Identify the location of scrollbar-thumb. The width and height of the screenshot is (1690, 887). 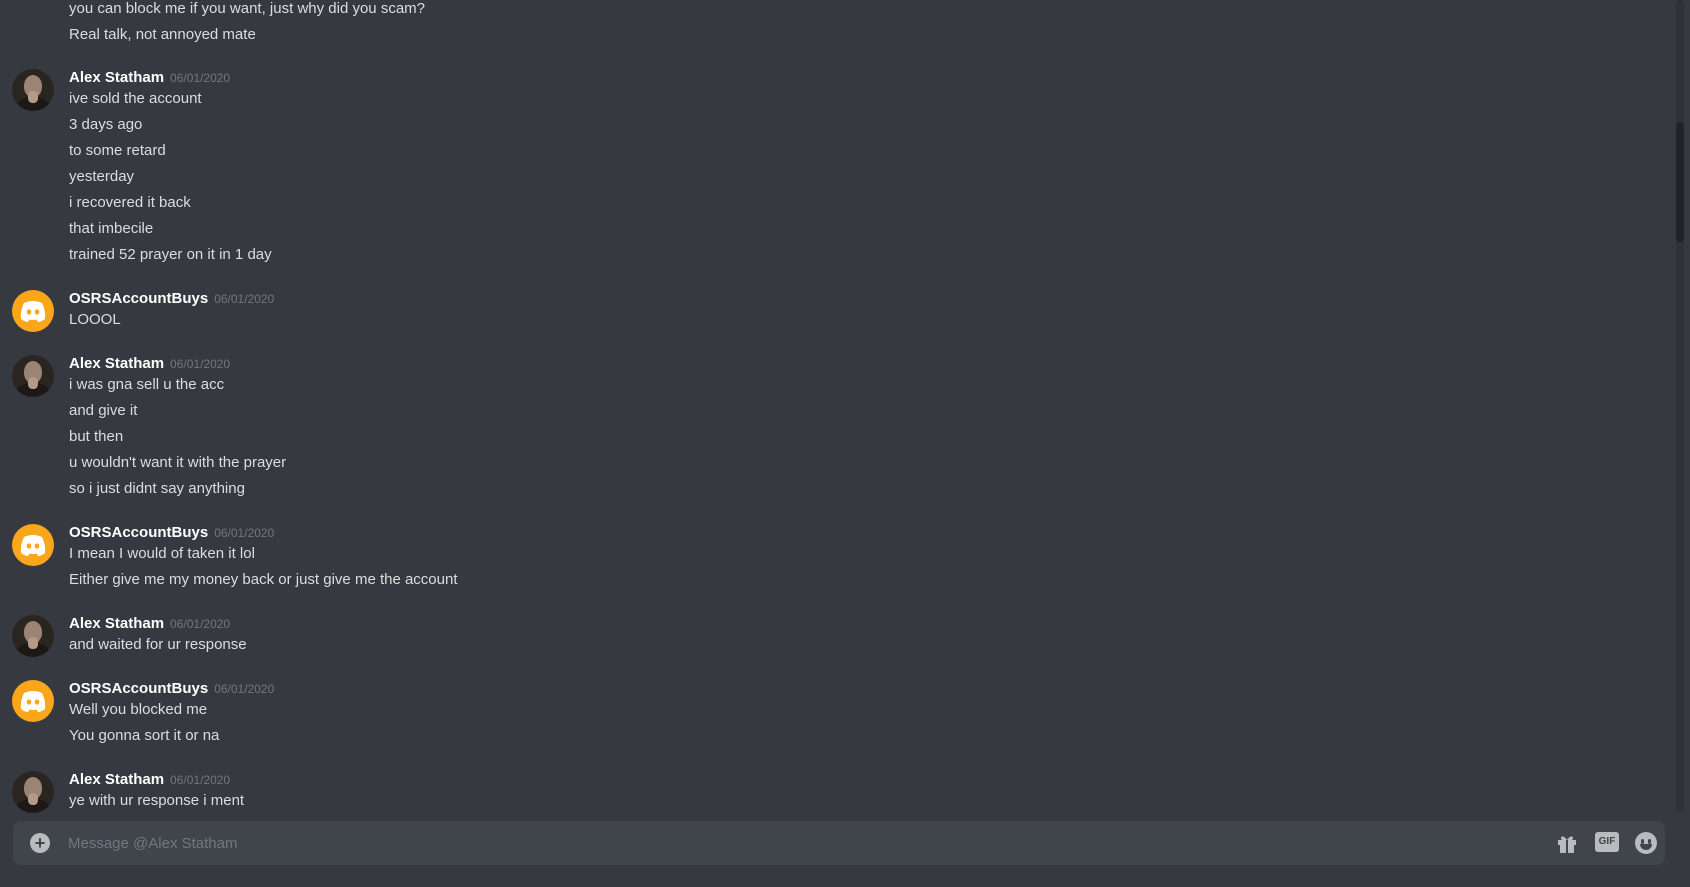
(1680, 182).